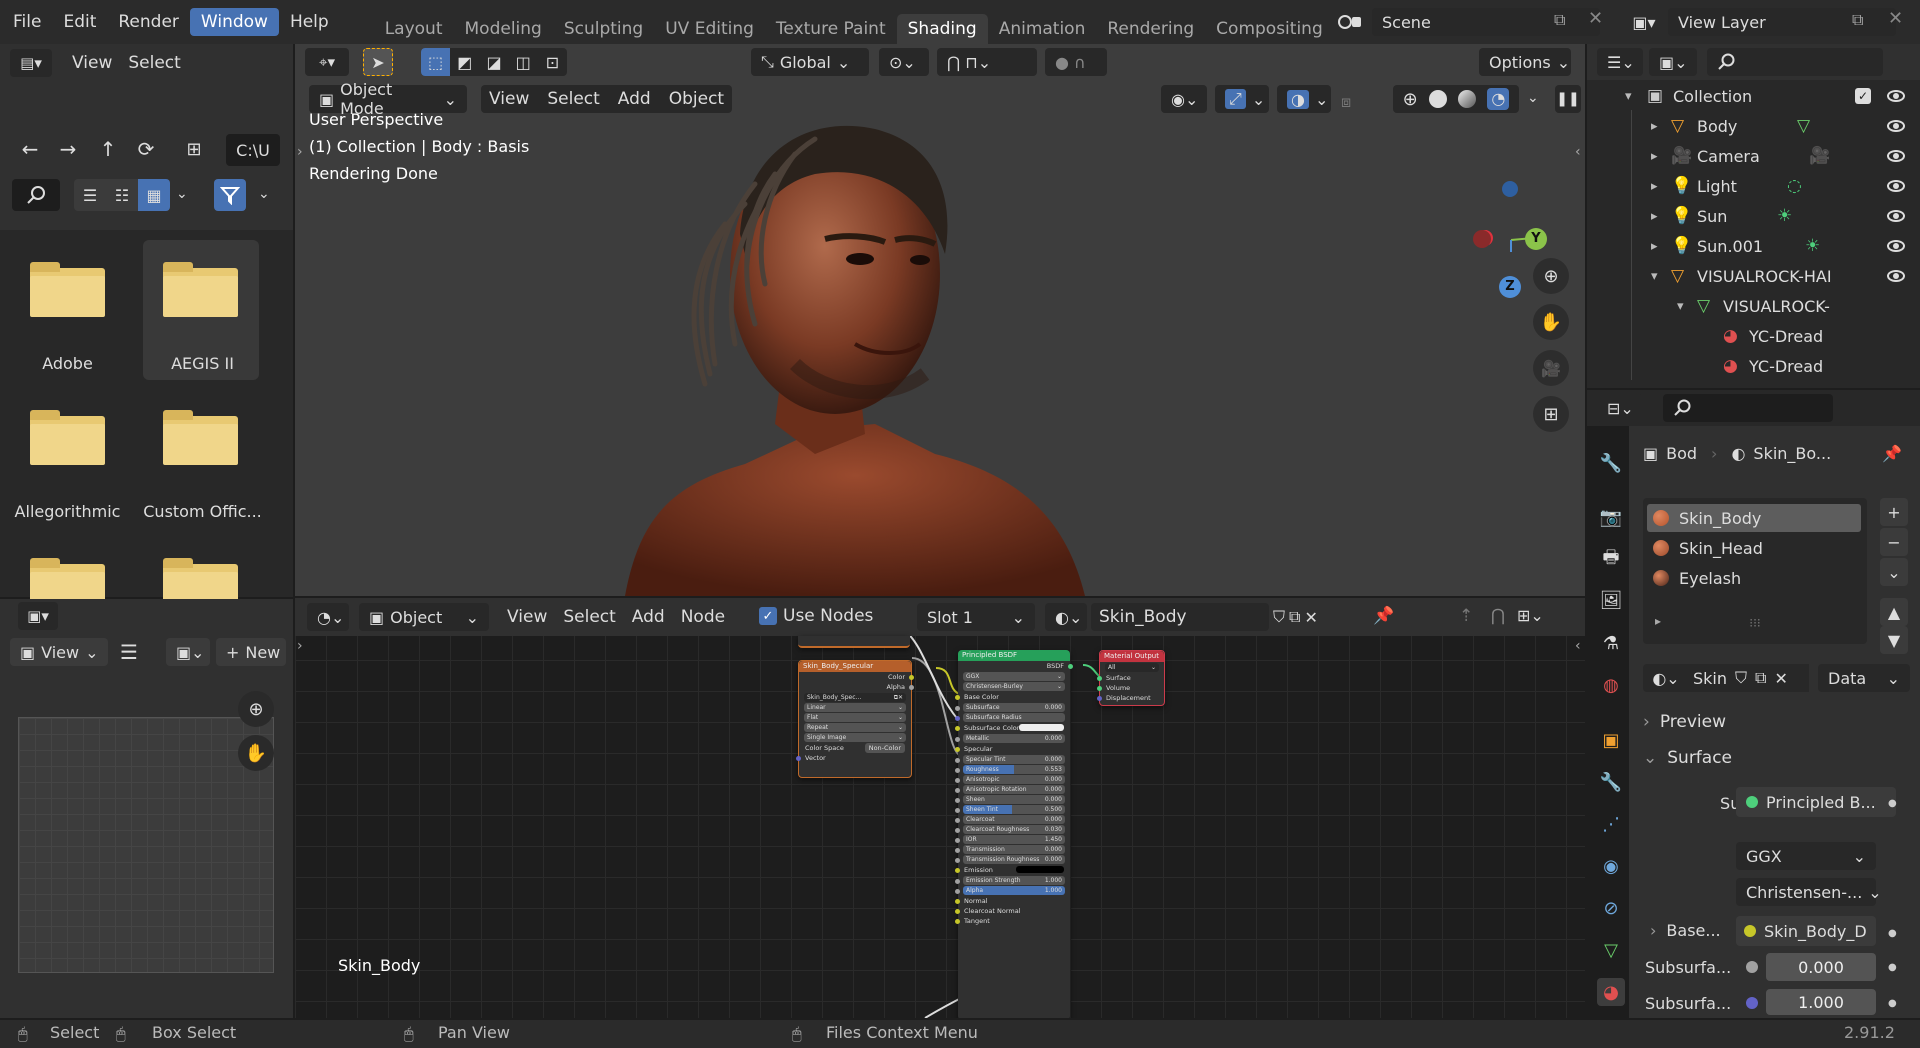 The image size is (1920, 1048). Describe the element at coordinates (1010, 779) in the screenshot. I see `bsdf-input-row: Anisotropic 0.000` at that location.